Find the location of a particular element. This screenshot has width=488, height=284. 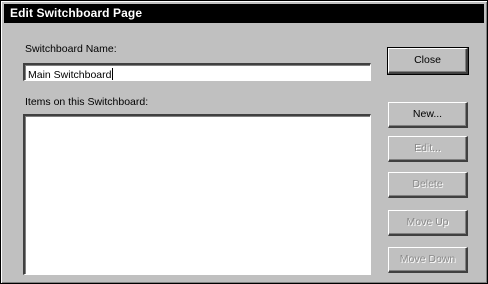

window-title: Edit Switchboard Page is located at coordinates (76, 13).